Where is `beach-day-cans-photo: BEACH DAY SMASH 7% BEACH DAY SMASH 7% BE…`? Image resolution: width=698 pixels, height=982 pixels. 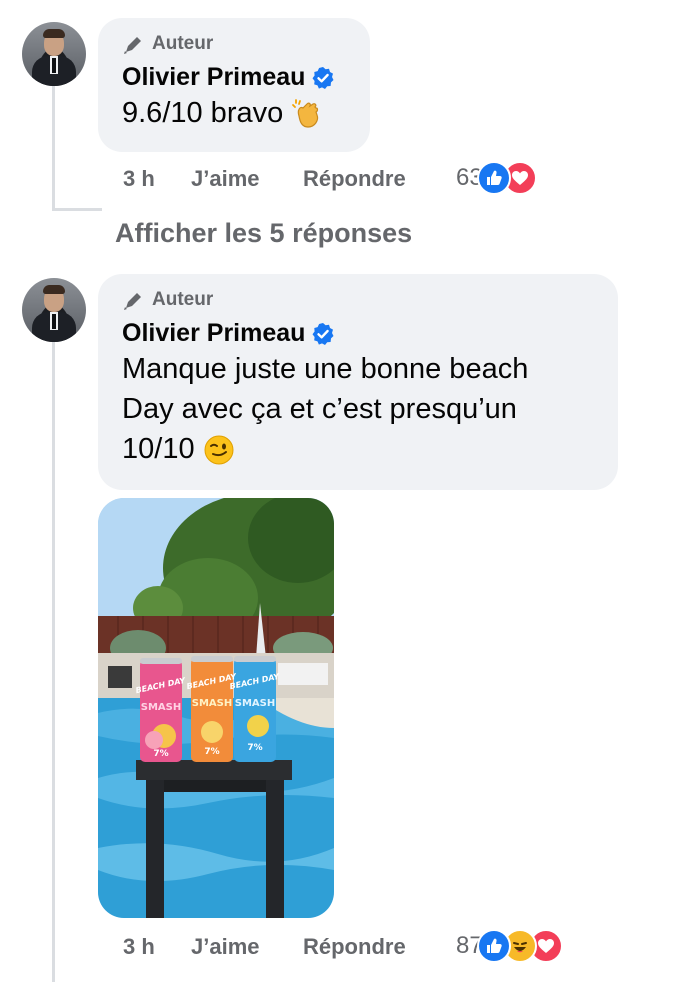 beach-day-cans-photo: BEACH DAY SMASH 7% BEACH DAY SMASH 7% BE… is located at coordinates (216, 708).